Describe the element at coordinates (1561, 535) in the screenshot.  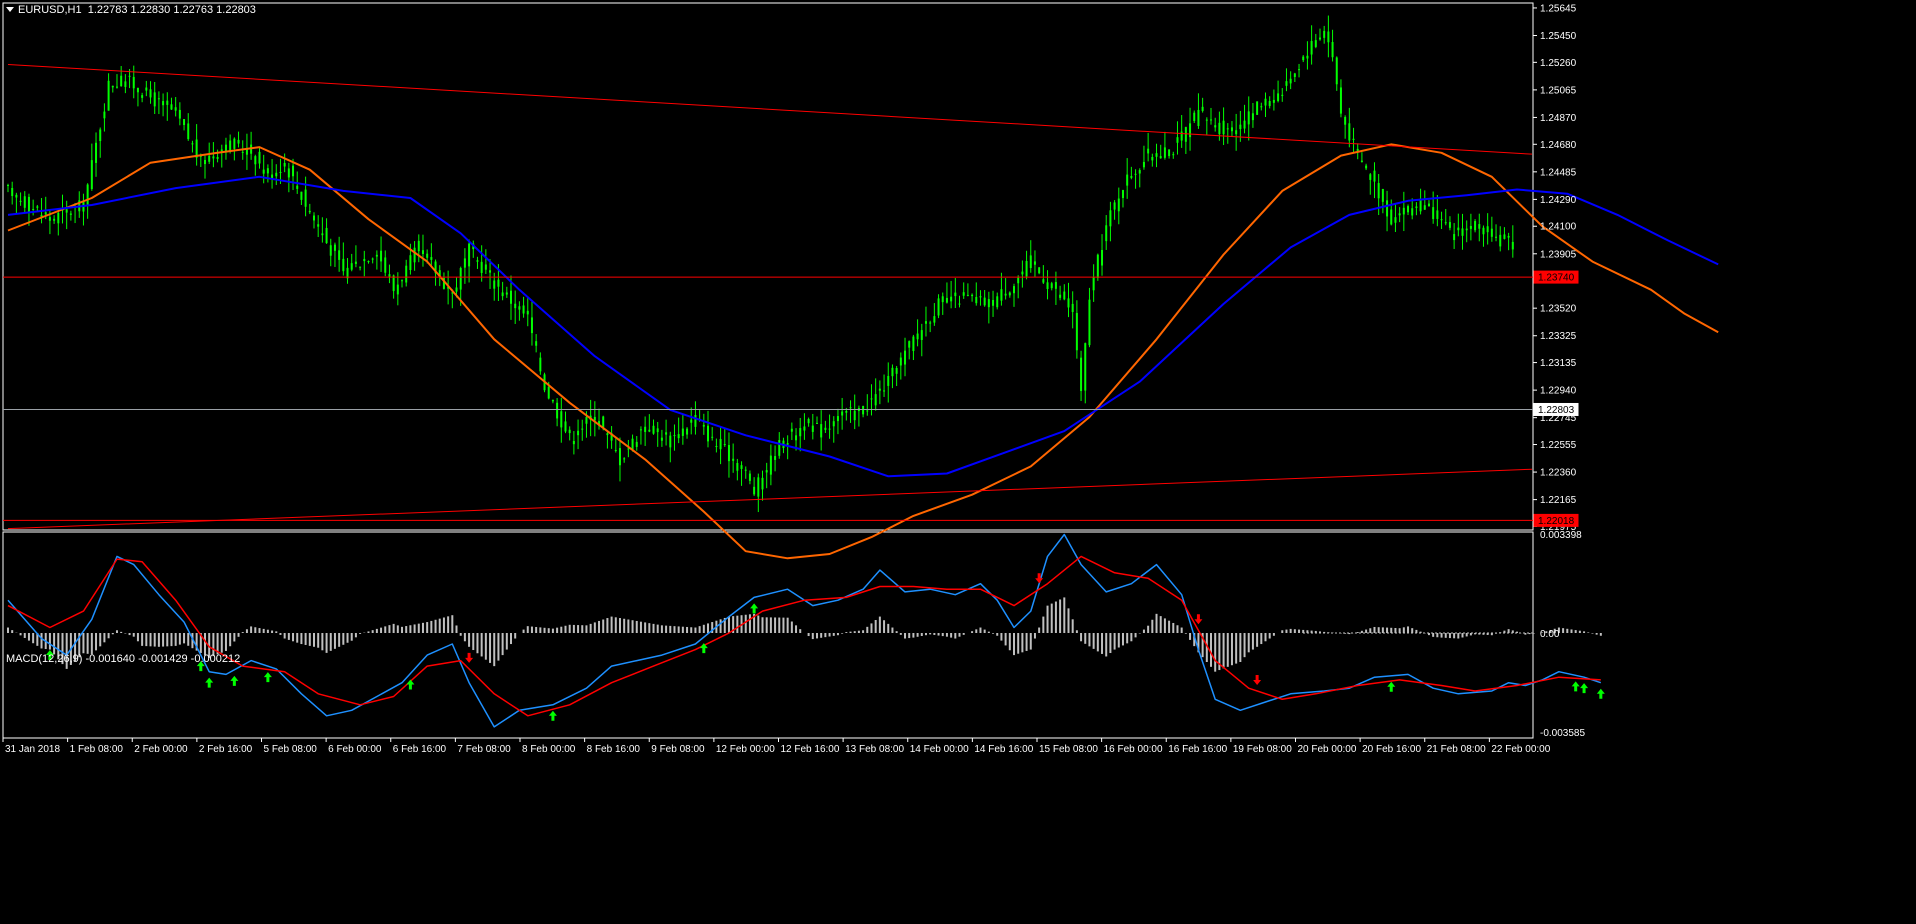
I see `macd-scale-label: 0.003398` at that location.